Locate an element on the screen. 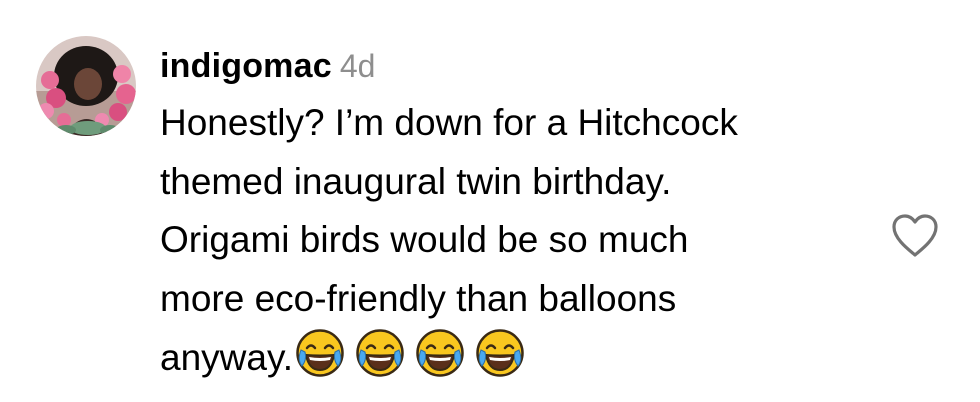 This screenshot has height=402, width=980. like-button is located at coordinates (915, 236).